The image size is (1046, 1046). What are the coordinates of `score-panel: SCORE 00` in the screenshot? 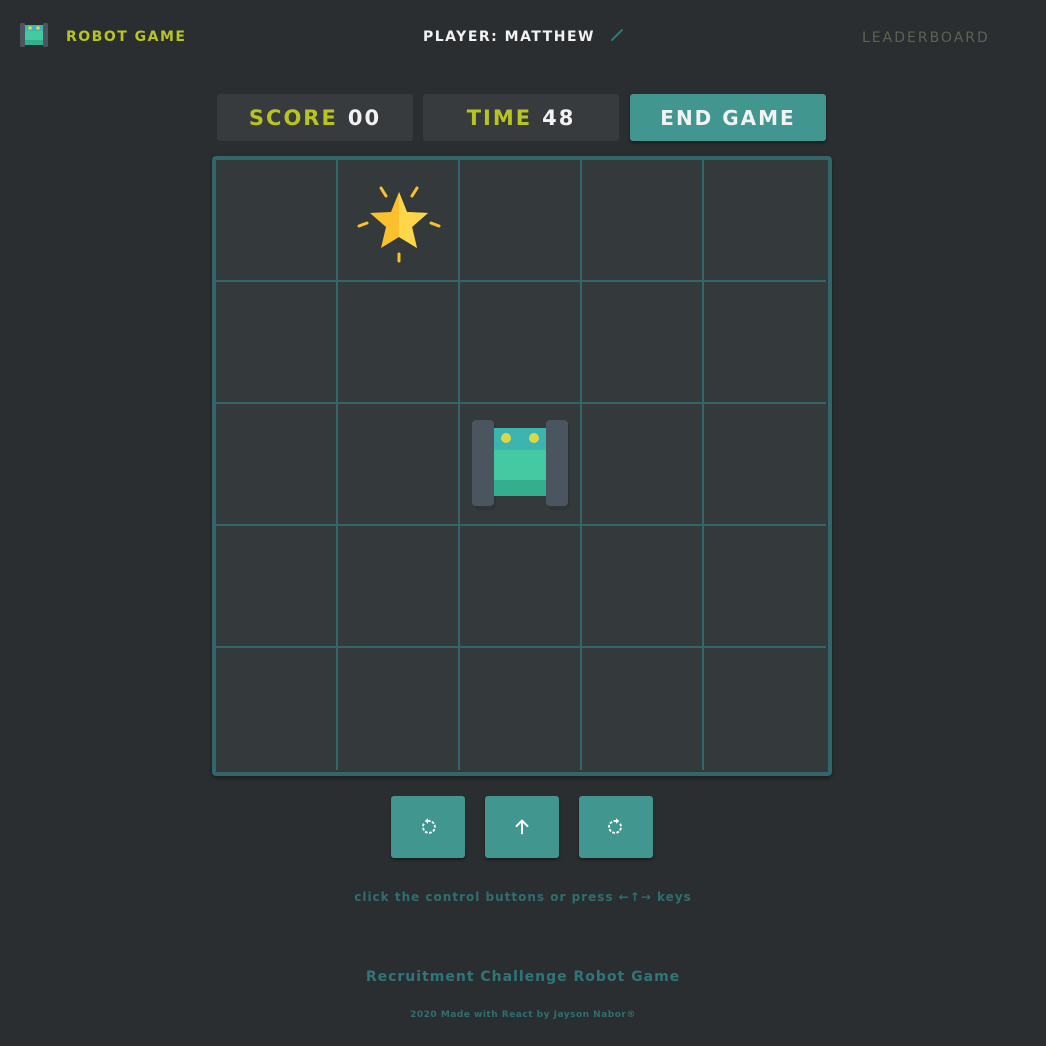 It's located at (315, 117).